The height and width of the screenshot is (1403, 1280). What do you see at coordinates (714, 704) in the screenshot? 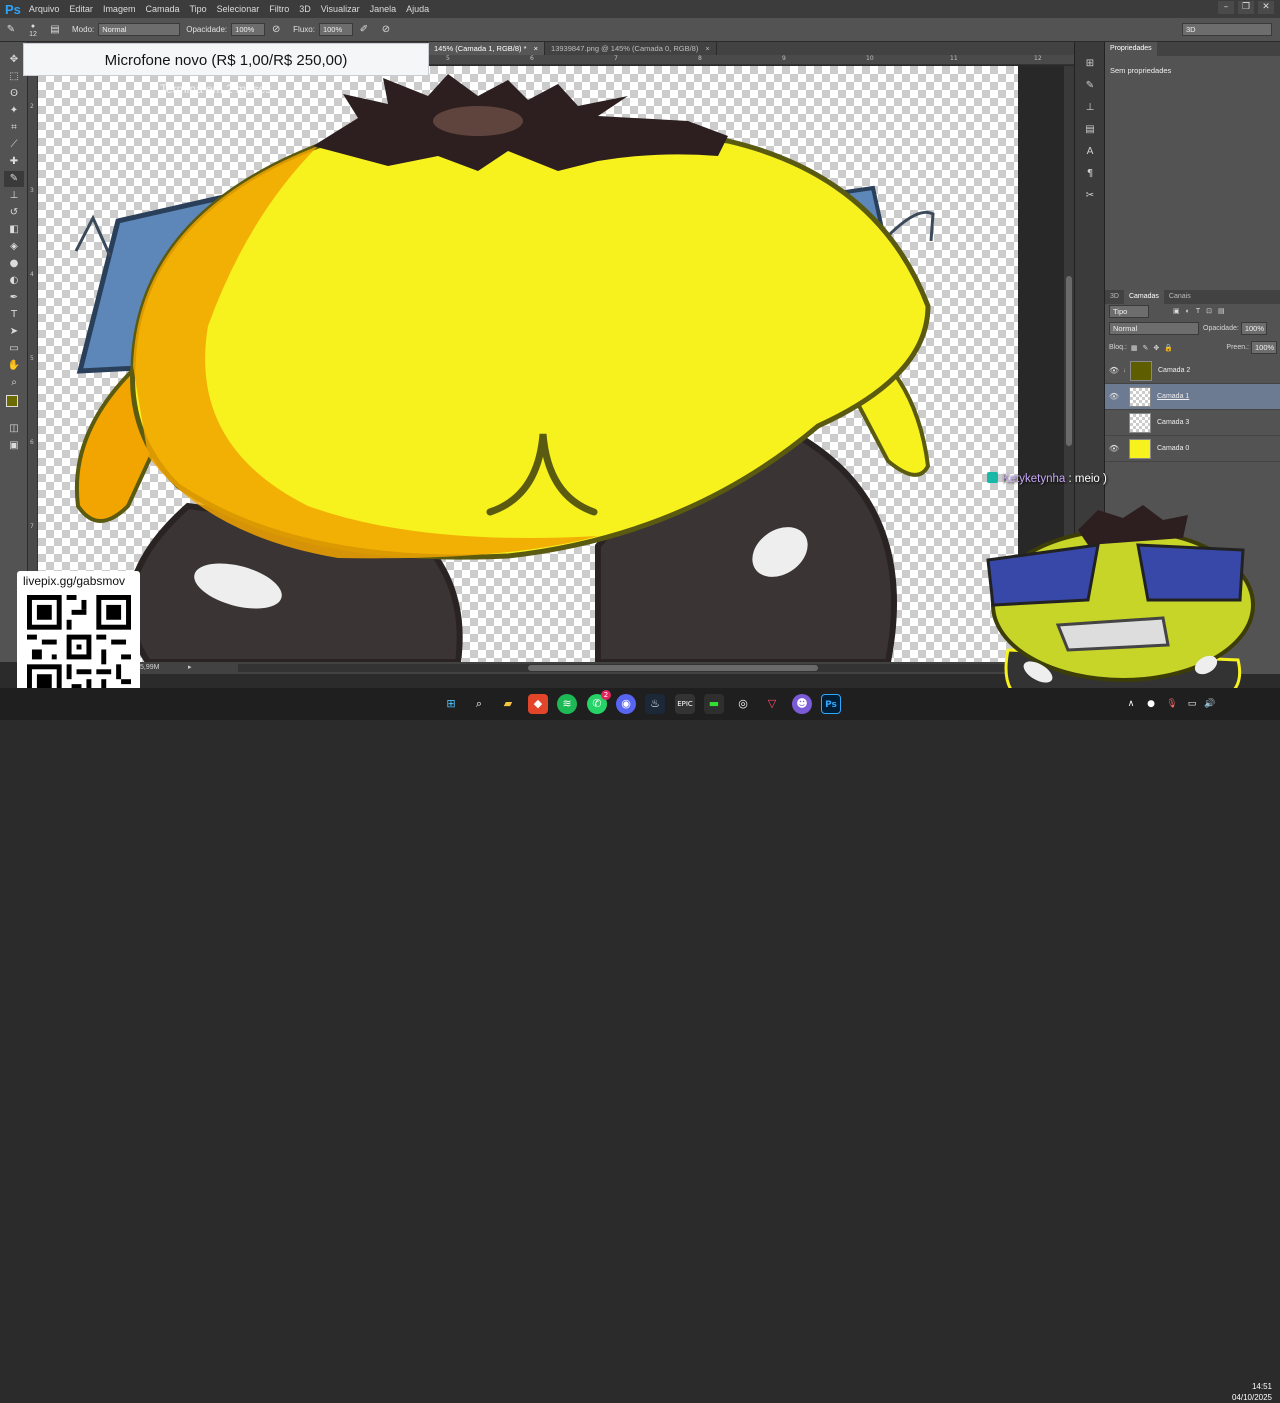
I see `app-icon: ▬` at bounding box center [714, 704].